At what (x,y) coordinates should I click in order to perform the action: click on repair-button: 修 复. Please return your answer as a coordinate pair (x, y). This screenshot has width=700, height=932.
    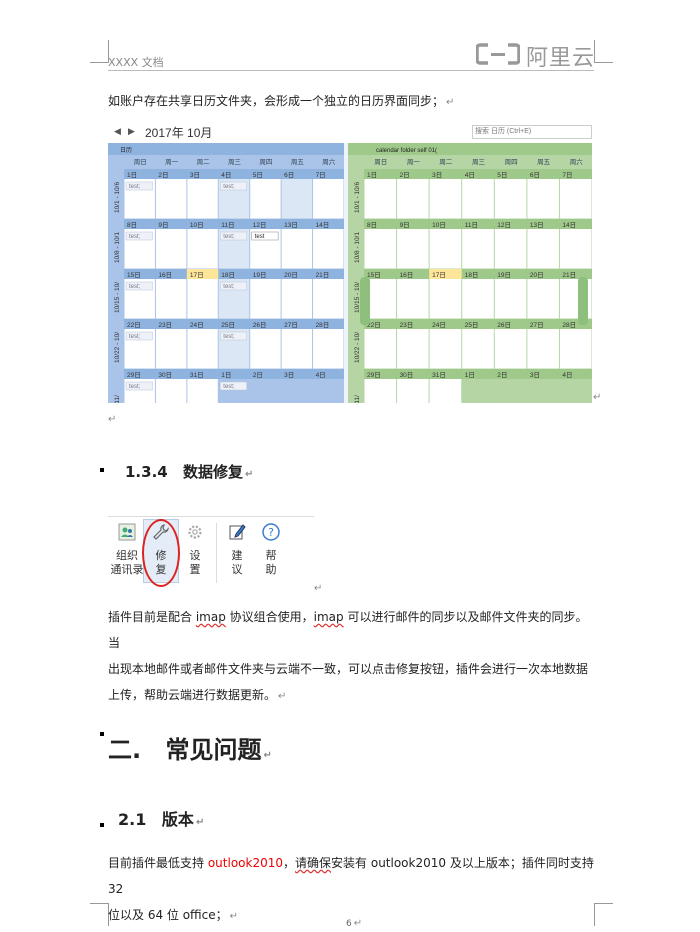
    Looking at the image, I should click on (161, 553).